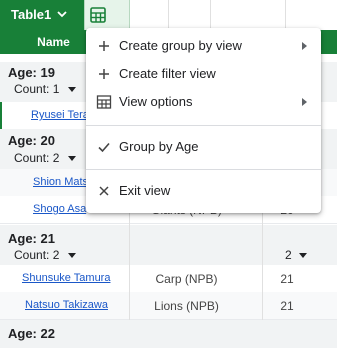 The width and height of the screenshot is (337, 348). Describe the element at coordinates (186, 279) in the screenshot. I see `team-cell: Carp (NPB)` at that location.